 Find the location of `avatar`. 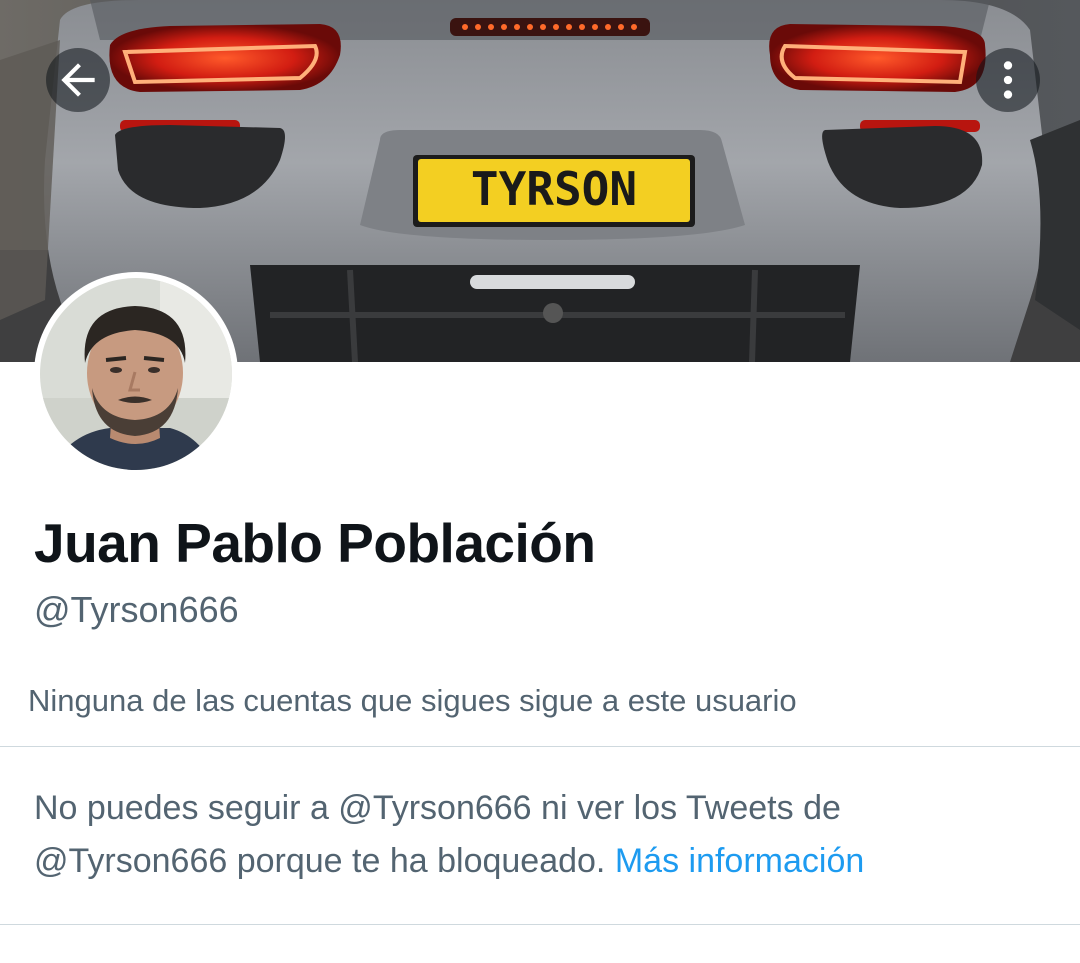

avatar is located at coordinates (136, 374).